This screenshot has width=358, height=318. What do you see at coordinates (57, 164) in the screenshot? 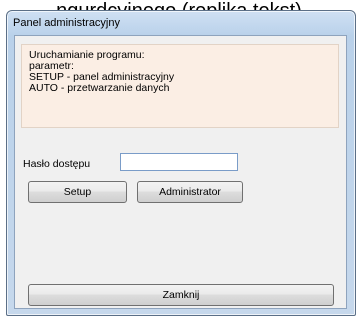
I see `password-label: Hasło dostępu` at bounding box center [57, 164].